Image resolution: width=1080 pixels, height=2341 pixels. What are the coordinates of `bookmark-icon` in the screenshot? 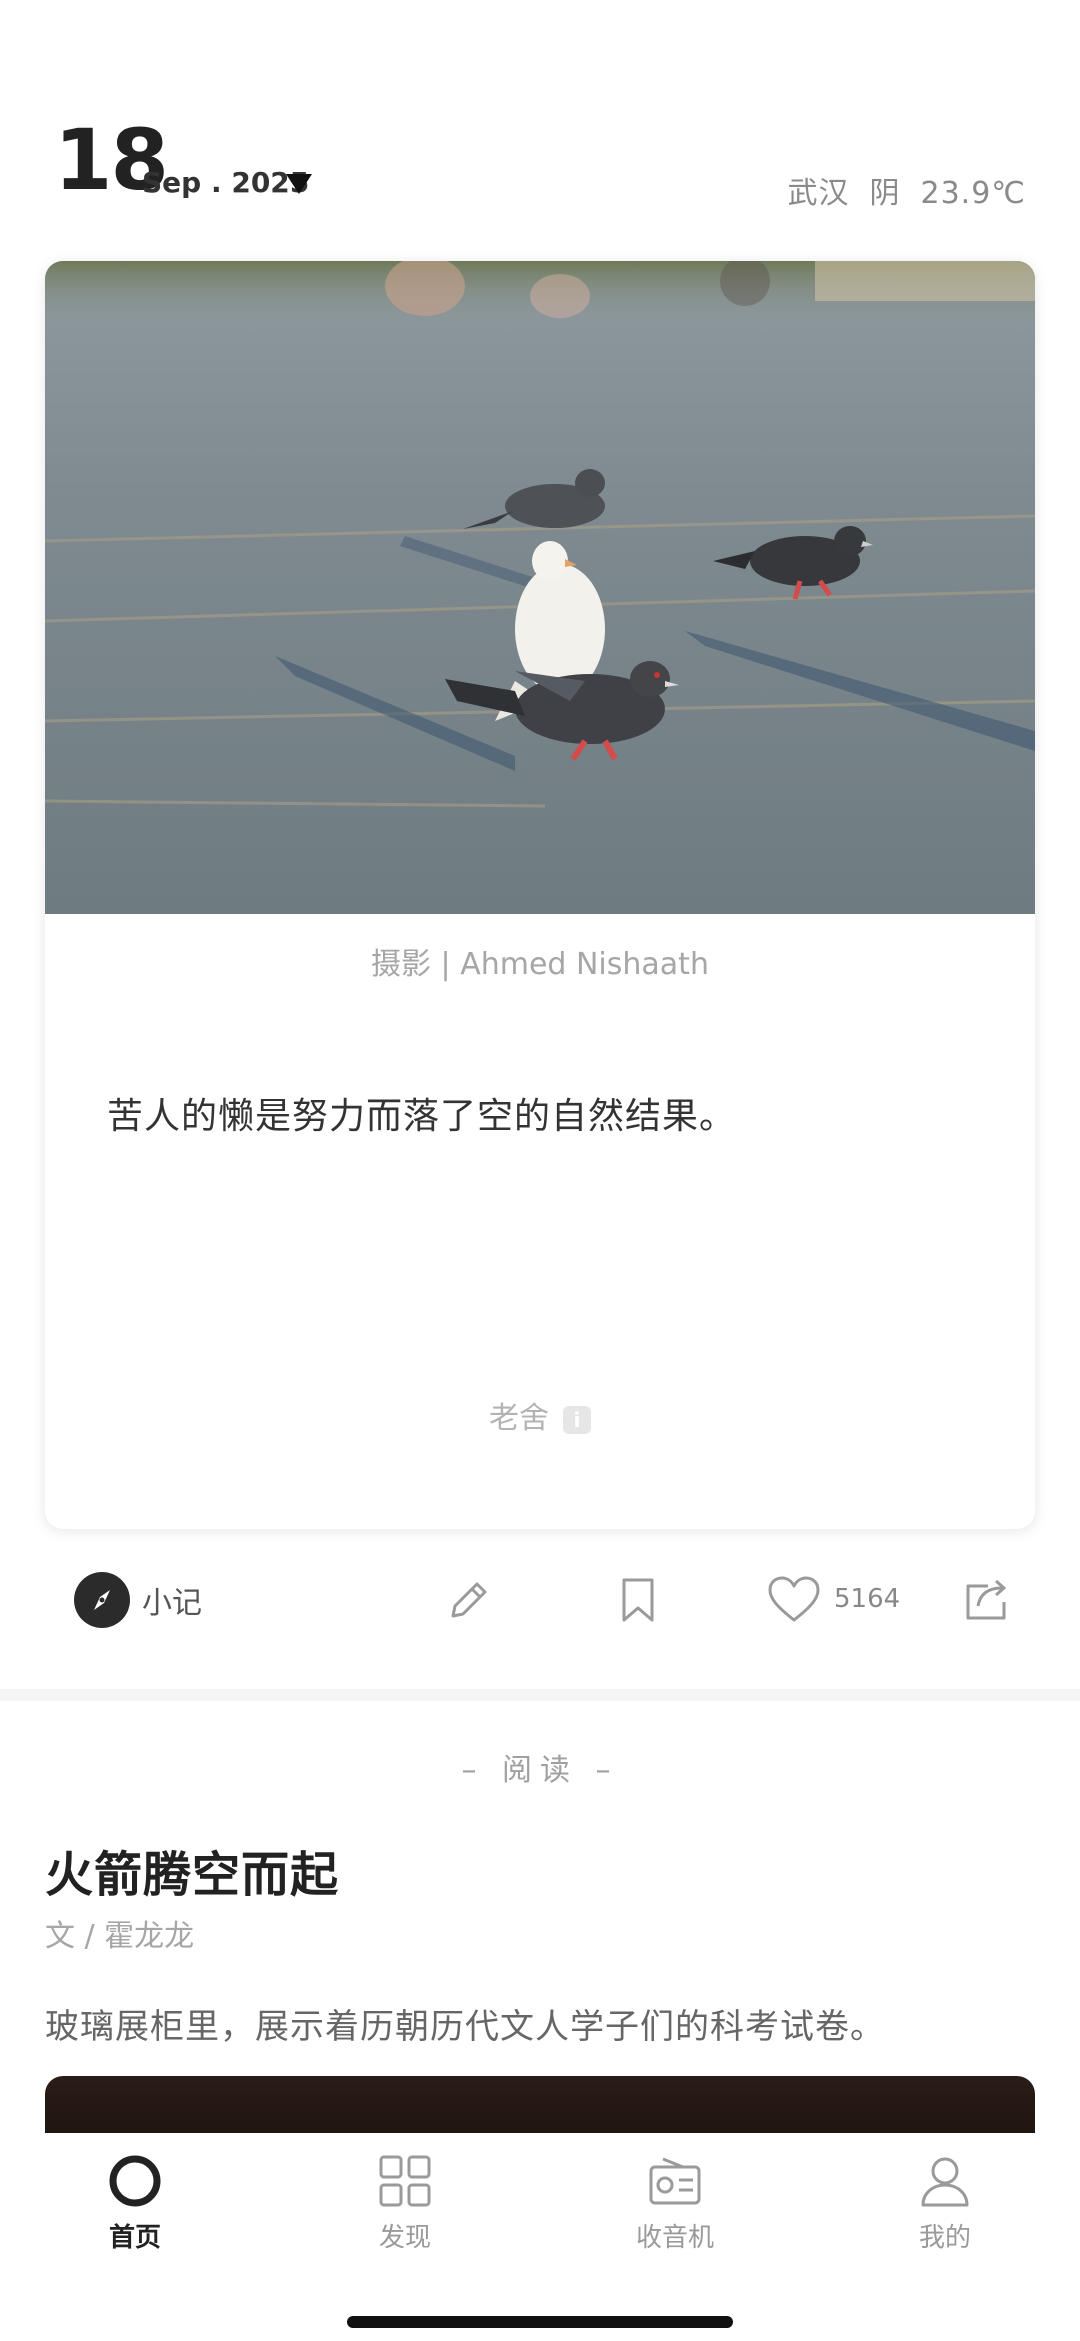 It's located at (638, 1600).